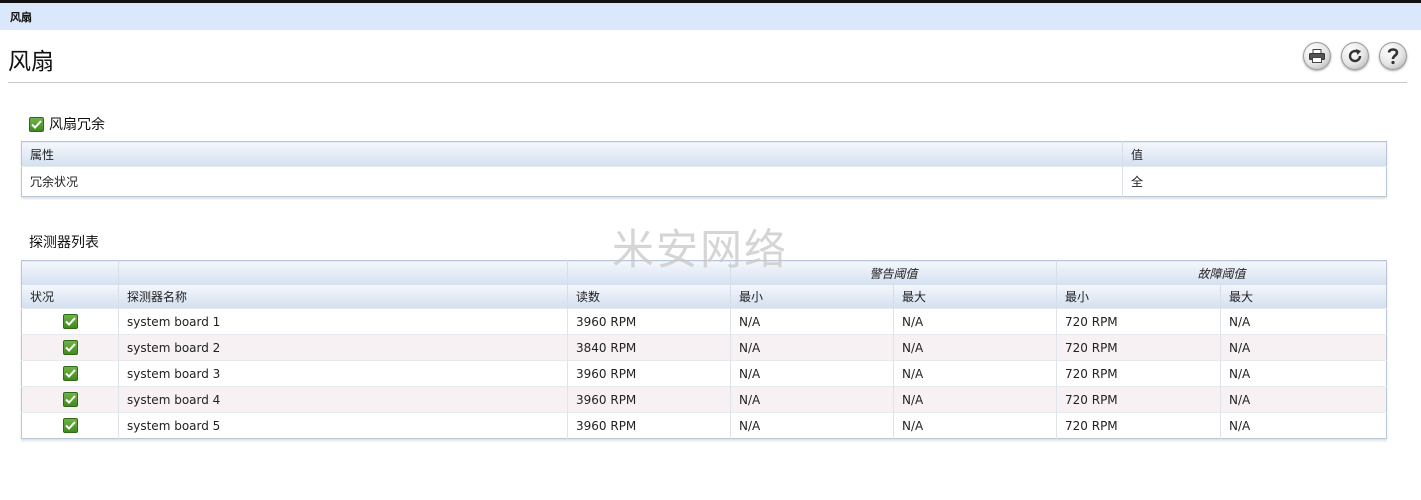  What do you see at coordinates (343, 321) in the screenshot?
I see `probe-name: system board 1` at bounding box center [343, 321].